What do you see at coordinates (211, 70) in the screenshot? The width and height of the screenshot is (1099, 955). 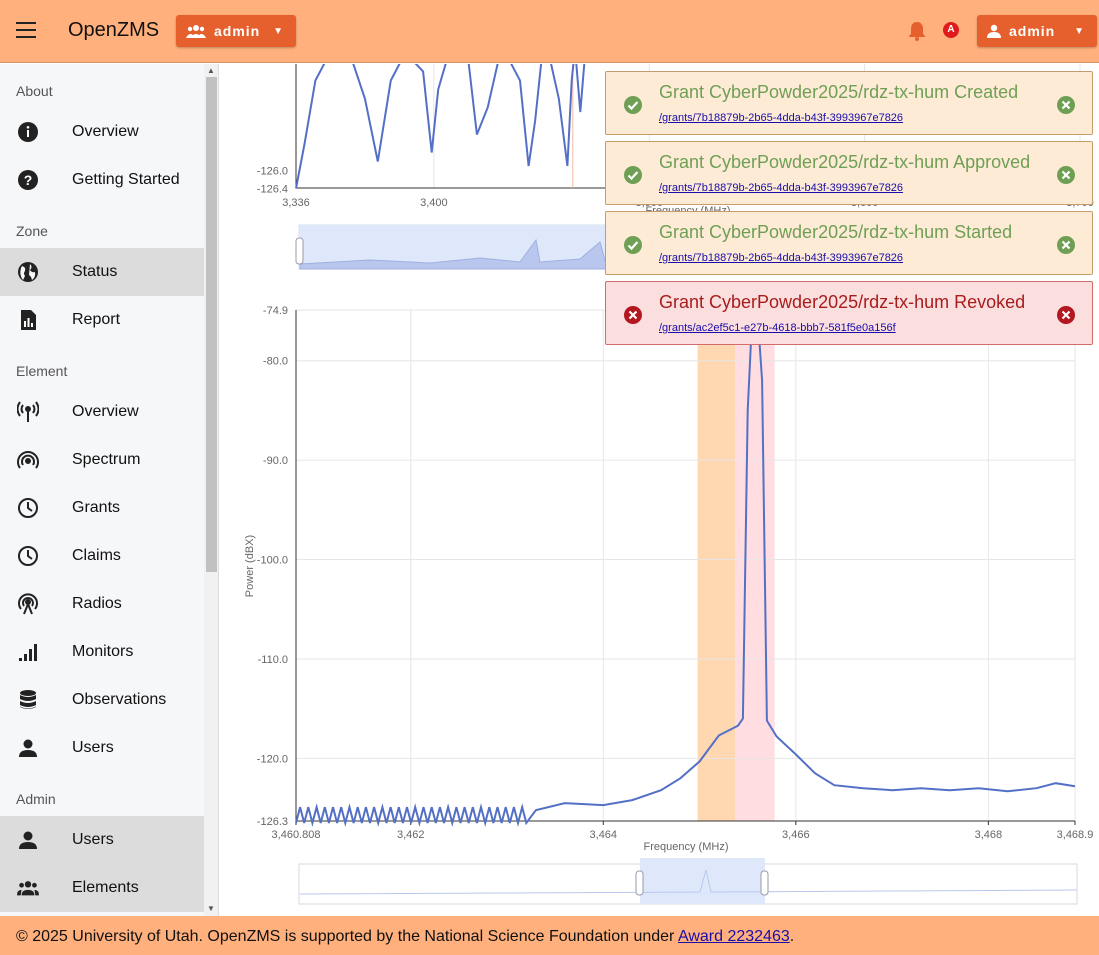 I see `scroll-up-arrow: ▲` at bounding box center [211, 70].